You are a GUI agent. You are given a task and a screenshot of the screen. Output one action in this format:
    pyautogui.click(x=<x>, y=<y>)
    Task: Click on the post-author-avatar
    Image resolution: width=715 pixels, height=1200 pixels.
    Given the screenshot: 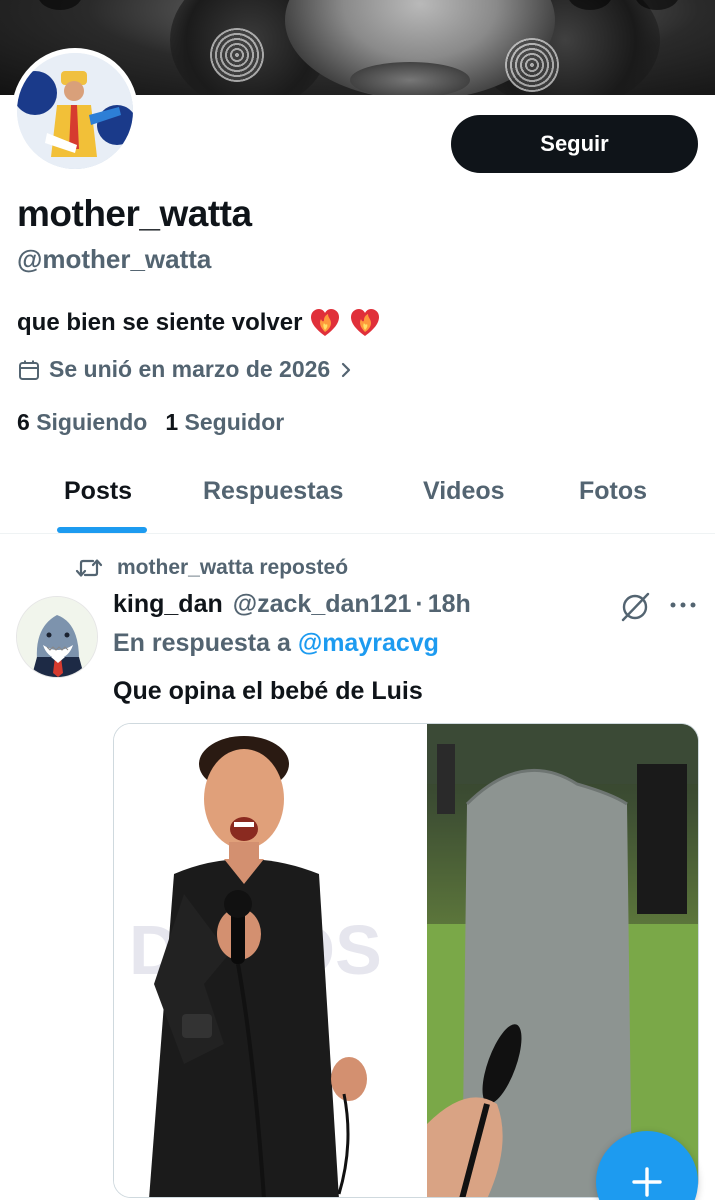 What is the action you would take?
    pyautogui.click(x=57, y=637)
    